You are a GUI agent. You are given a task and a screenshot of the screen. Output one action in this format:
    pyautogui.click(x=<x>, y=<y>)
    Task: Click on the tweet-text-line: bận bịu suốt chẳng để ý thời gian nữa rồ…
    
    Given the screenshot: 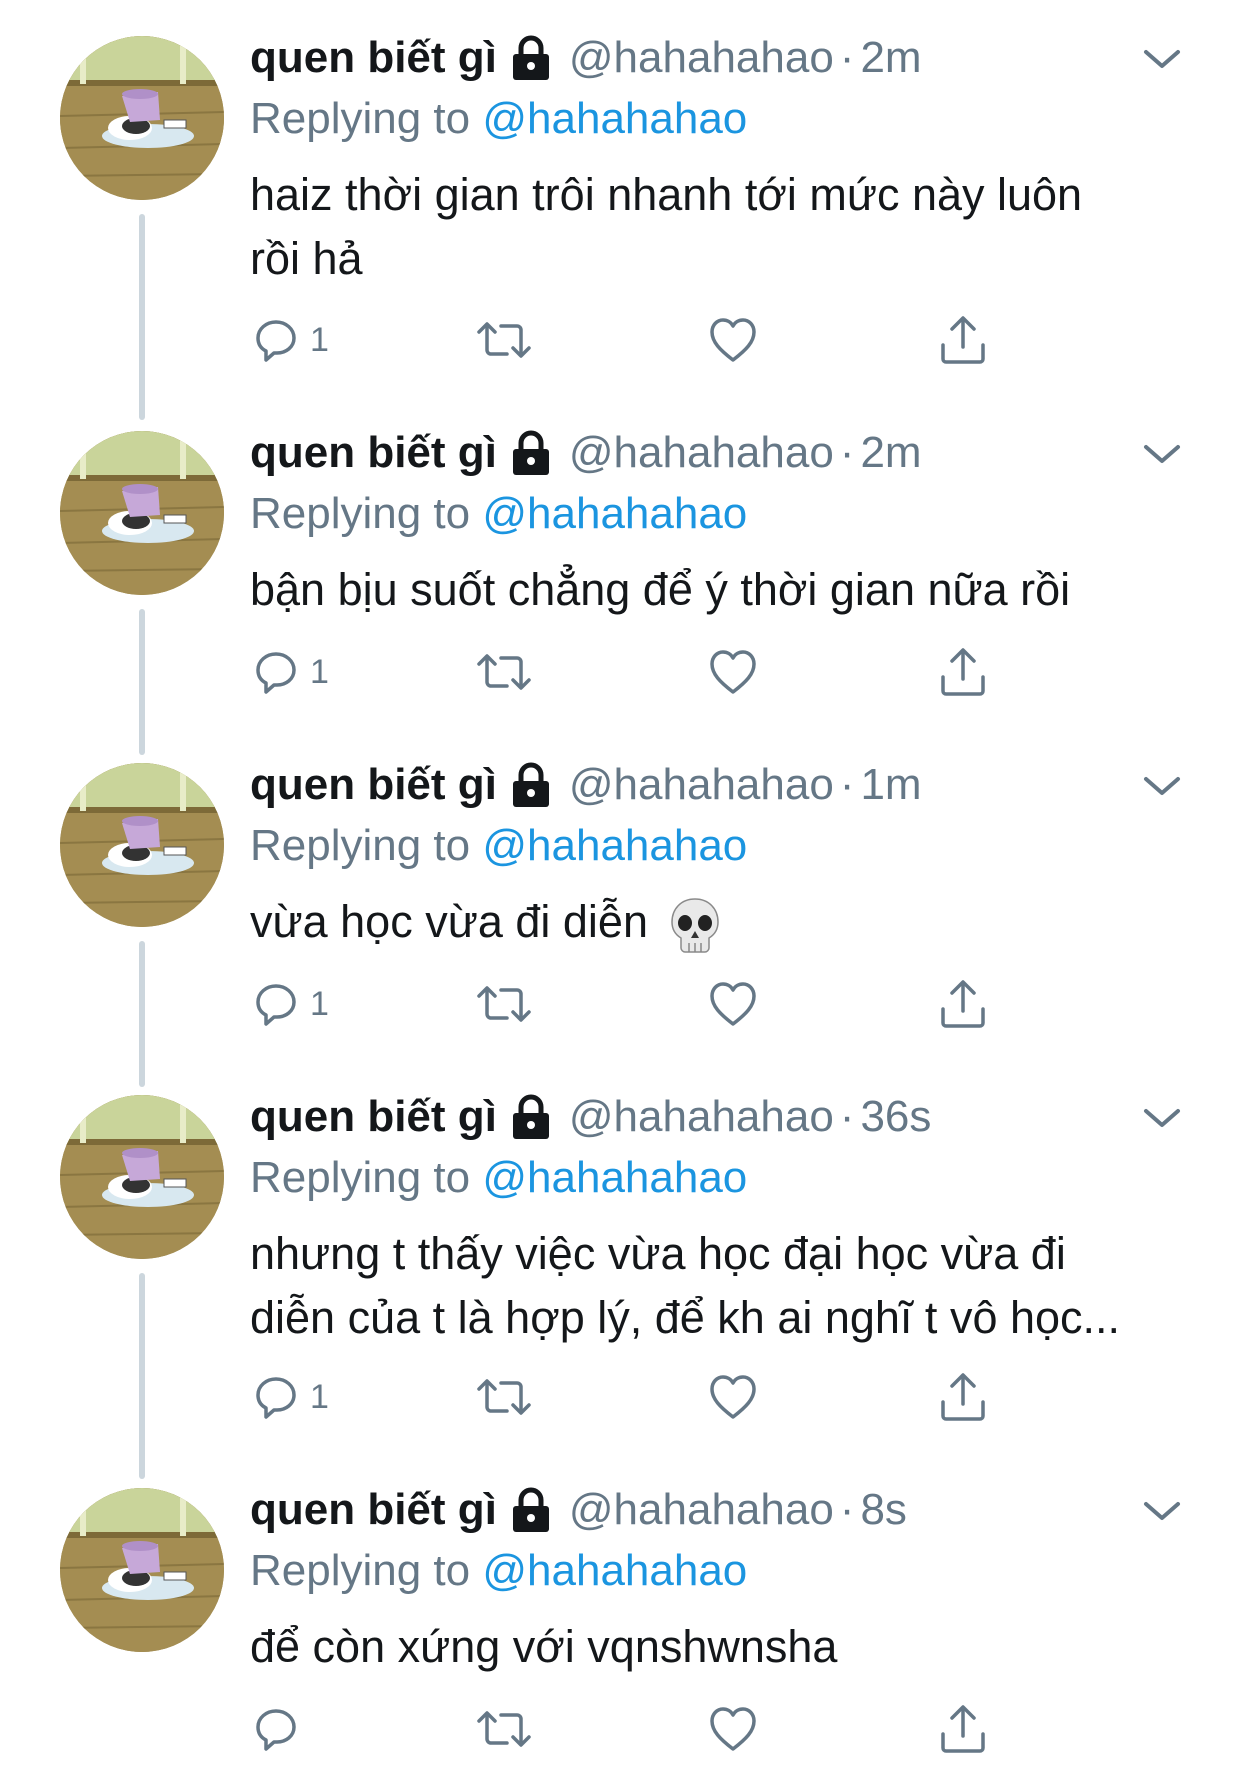 What is the action you would take?
    pyautogui.click(x=660, y=589)
    